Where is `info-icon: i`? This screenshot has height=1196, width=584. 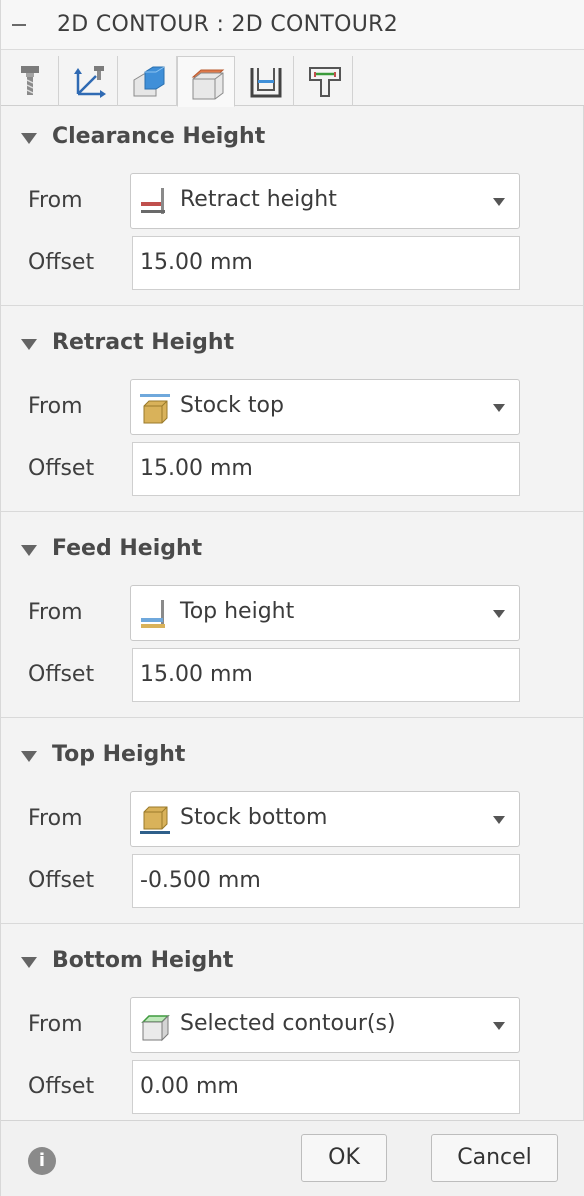
info-icon: i is located at coordinates (42, 1161).